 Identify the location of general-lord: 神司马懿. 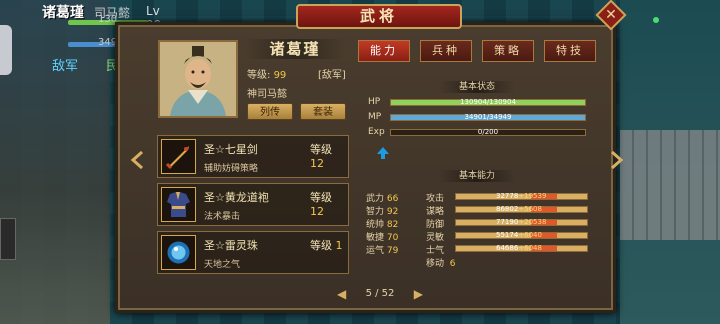
(267, 94).